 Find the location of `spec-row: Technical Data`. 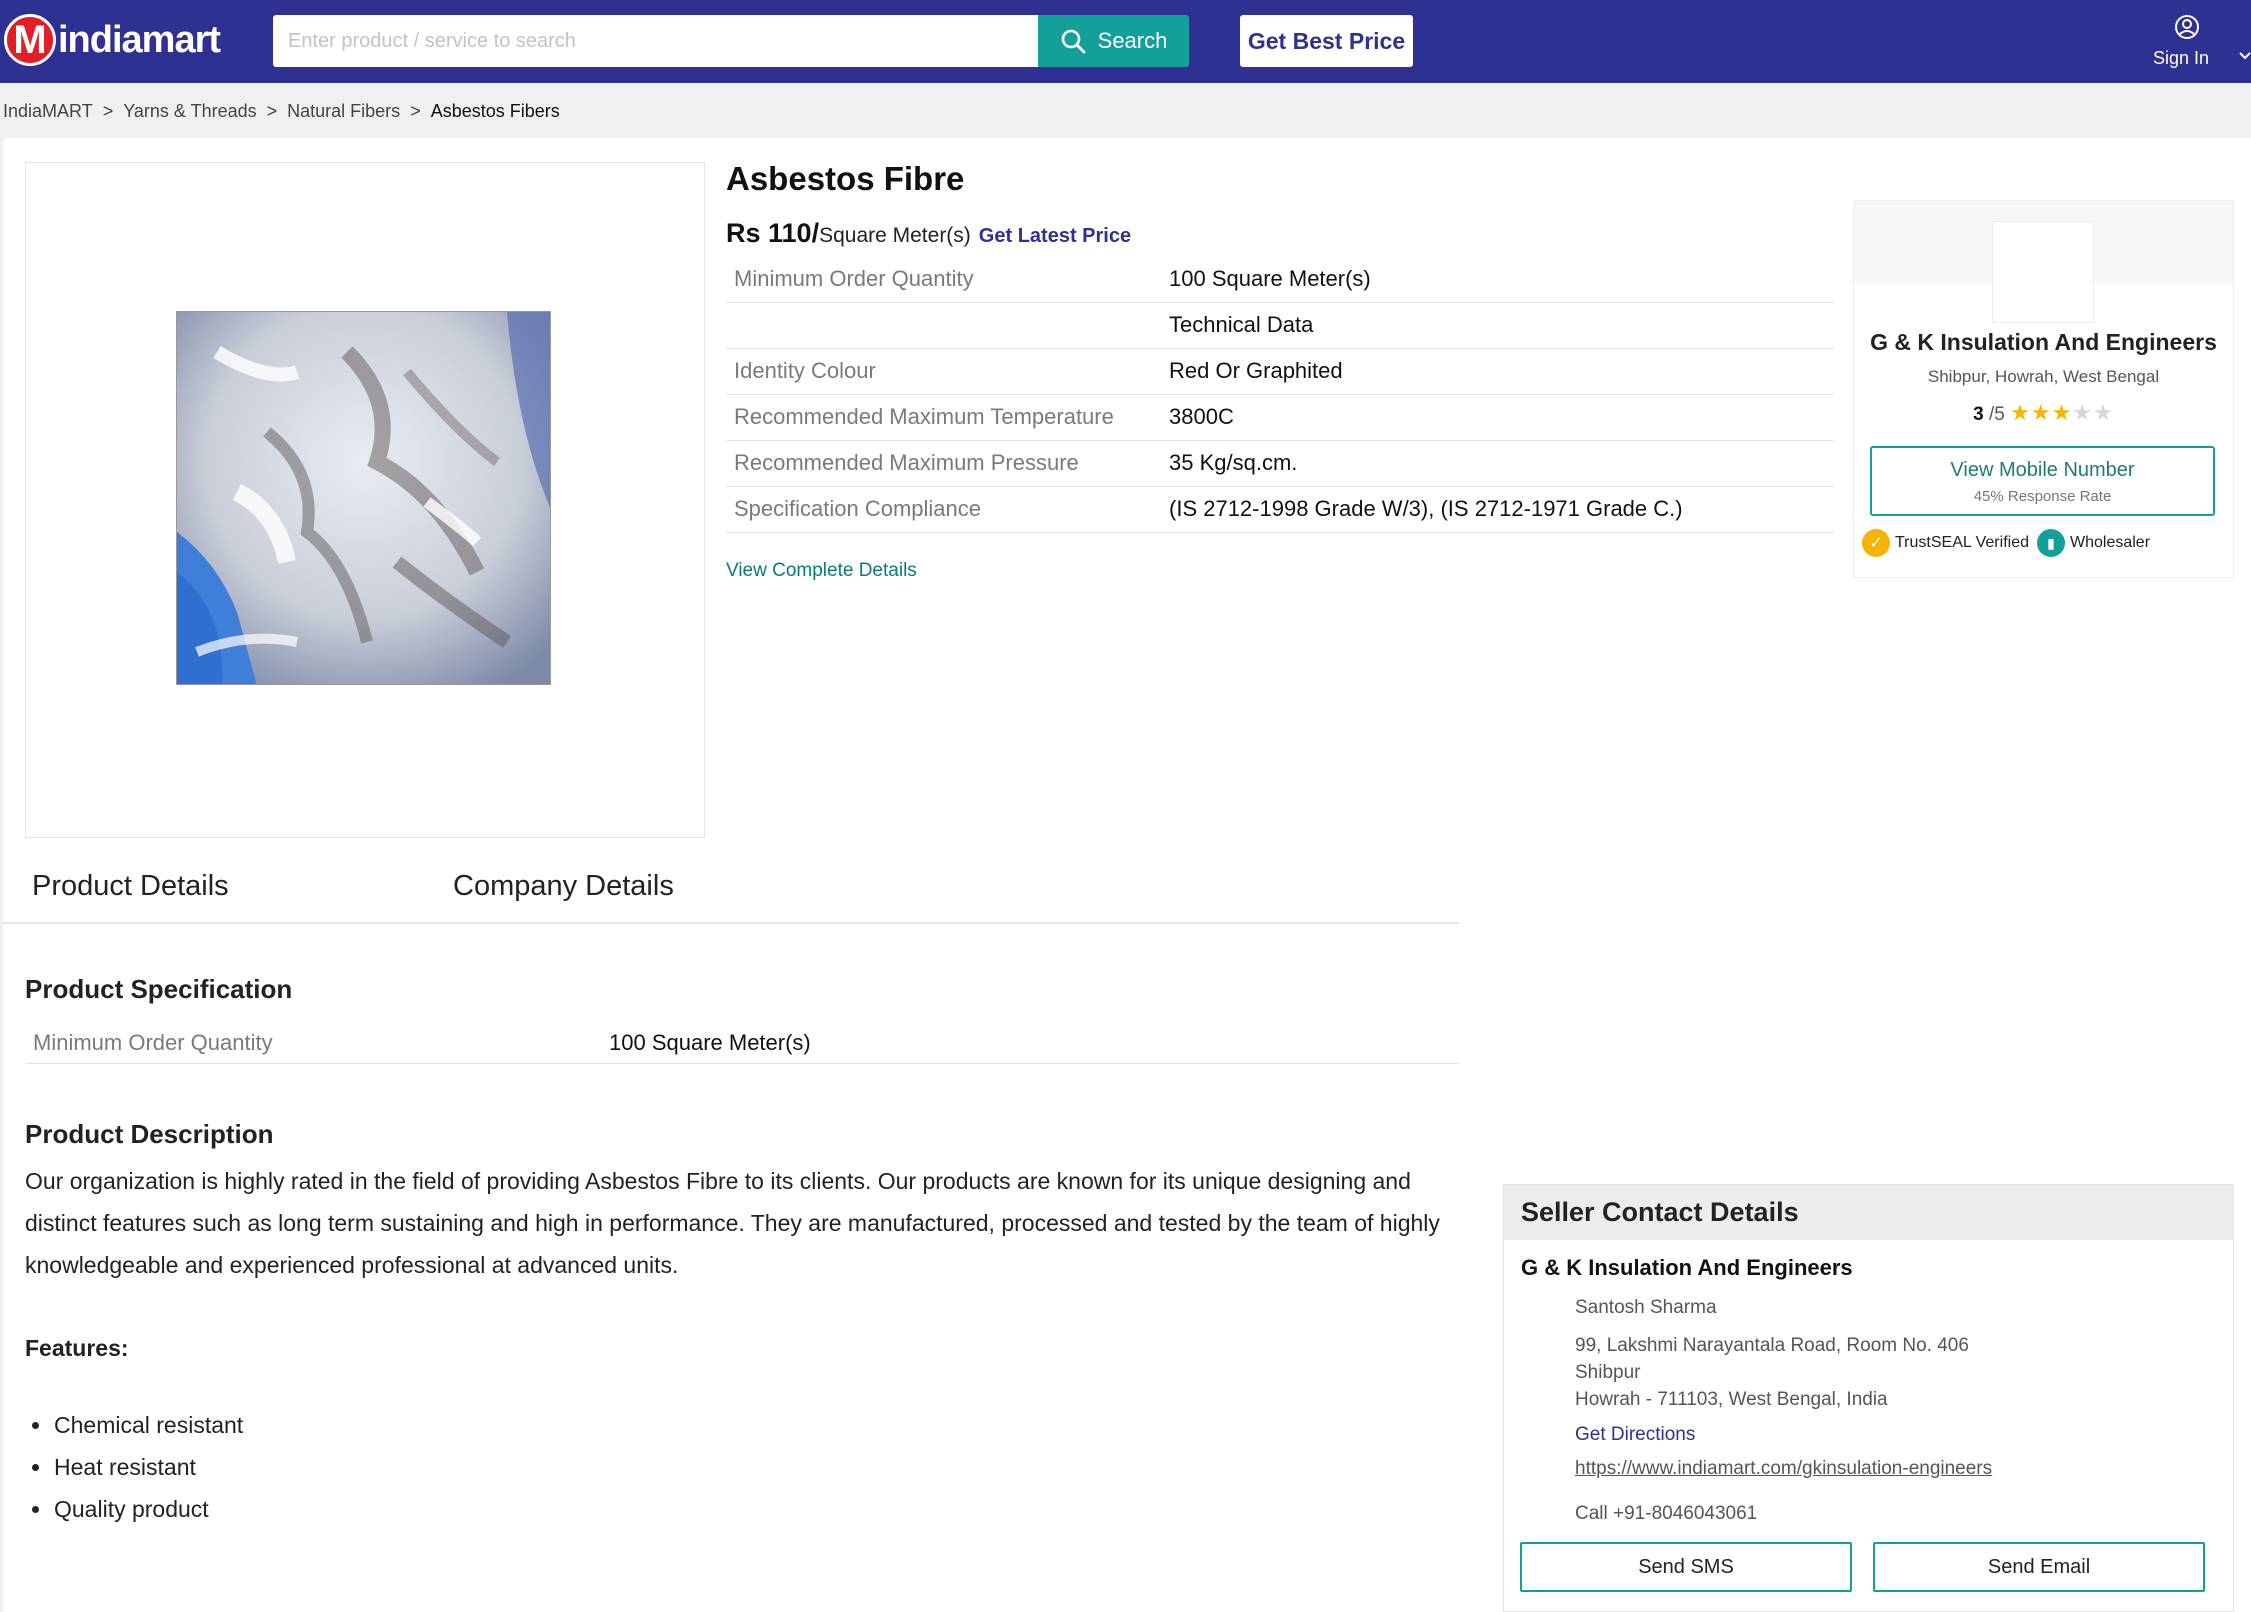

spec-row: Technical Data is located at coordinates (1280, 325).